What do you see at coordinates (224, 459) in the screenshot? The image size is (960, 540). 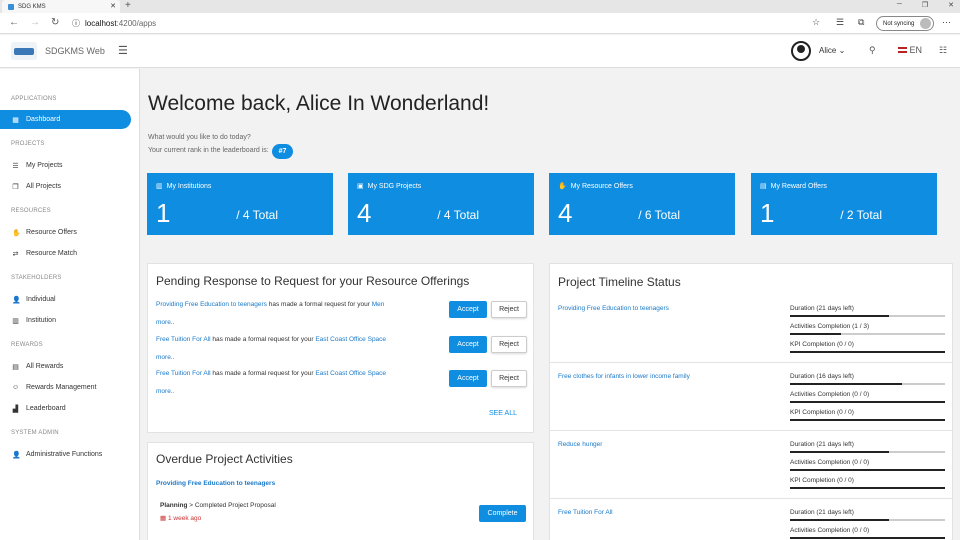 I see `panel-title: Overdue Project Activities` at bounding box center [224, 459].